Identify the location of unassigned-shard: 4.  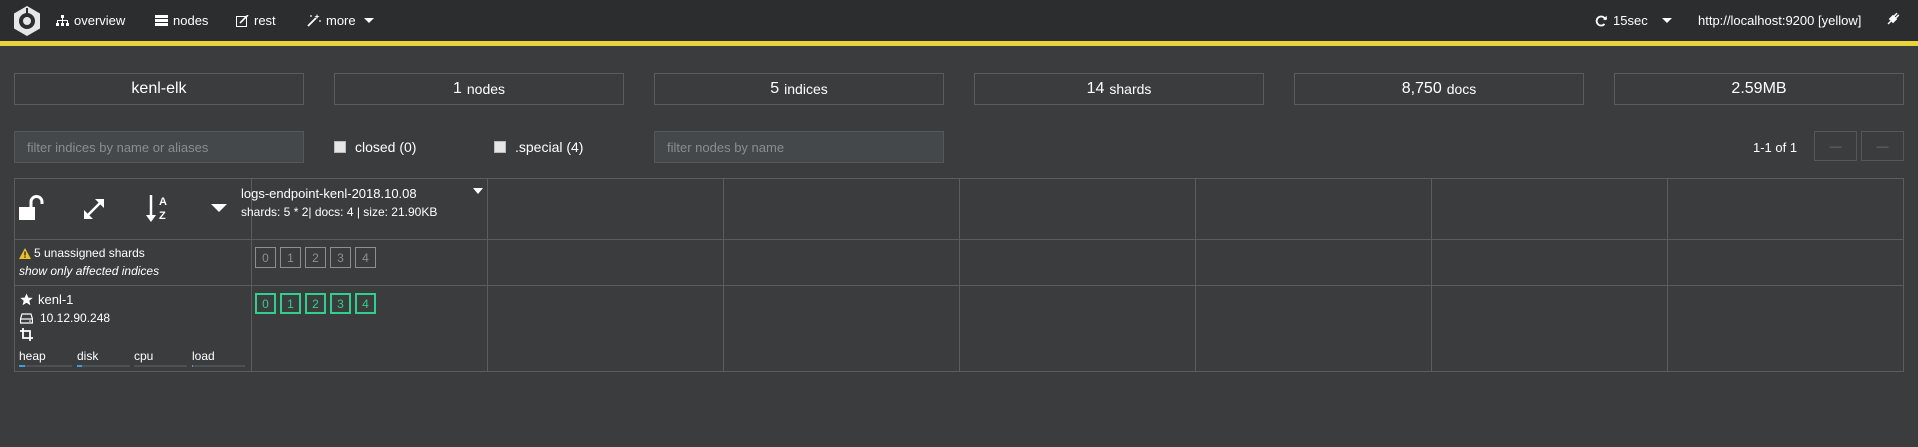
(365, 257).